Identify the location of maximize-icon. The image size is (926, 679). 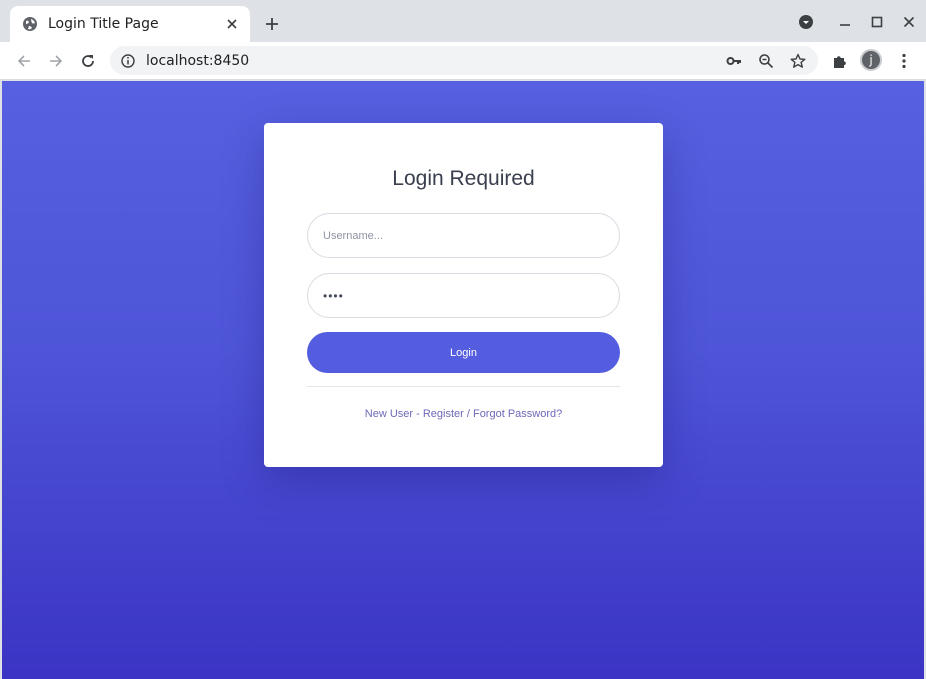
(877, 22).